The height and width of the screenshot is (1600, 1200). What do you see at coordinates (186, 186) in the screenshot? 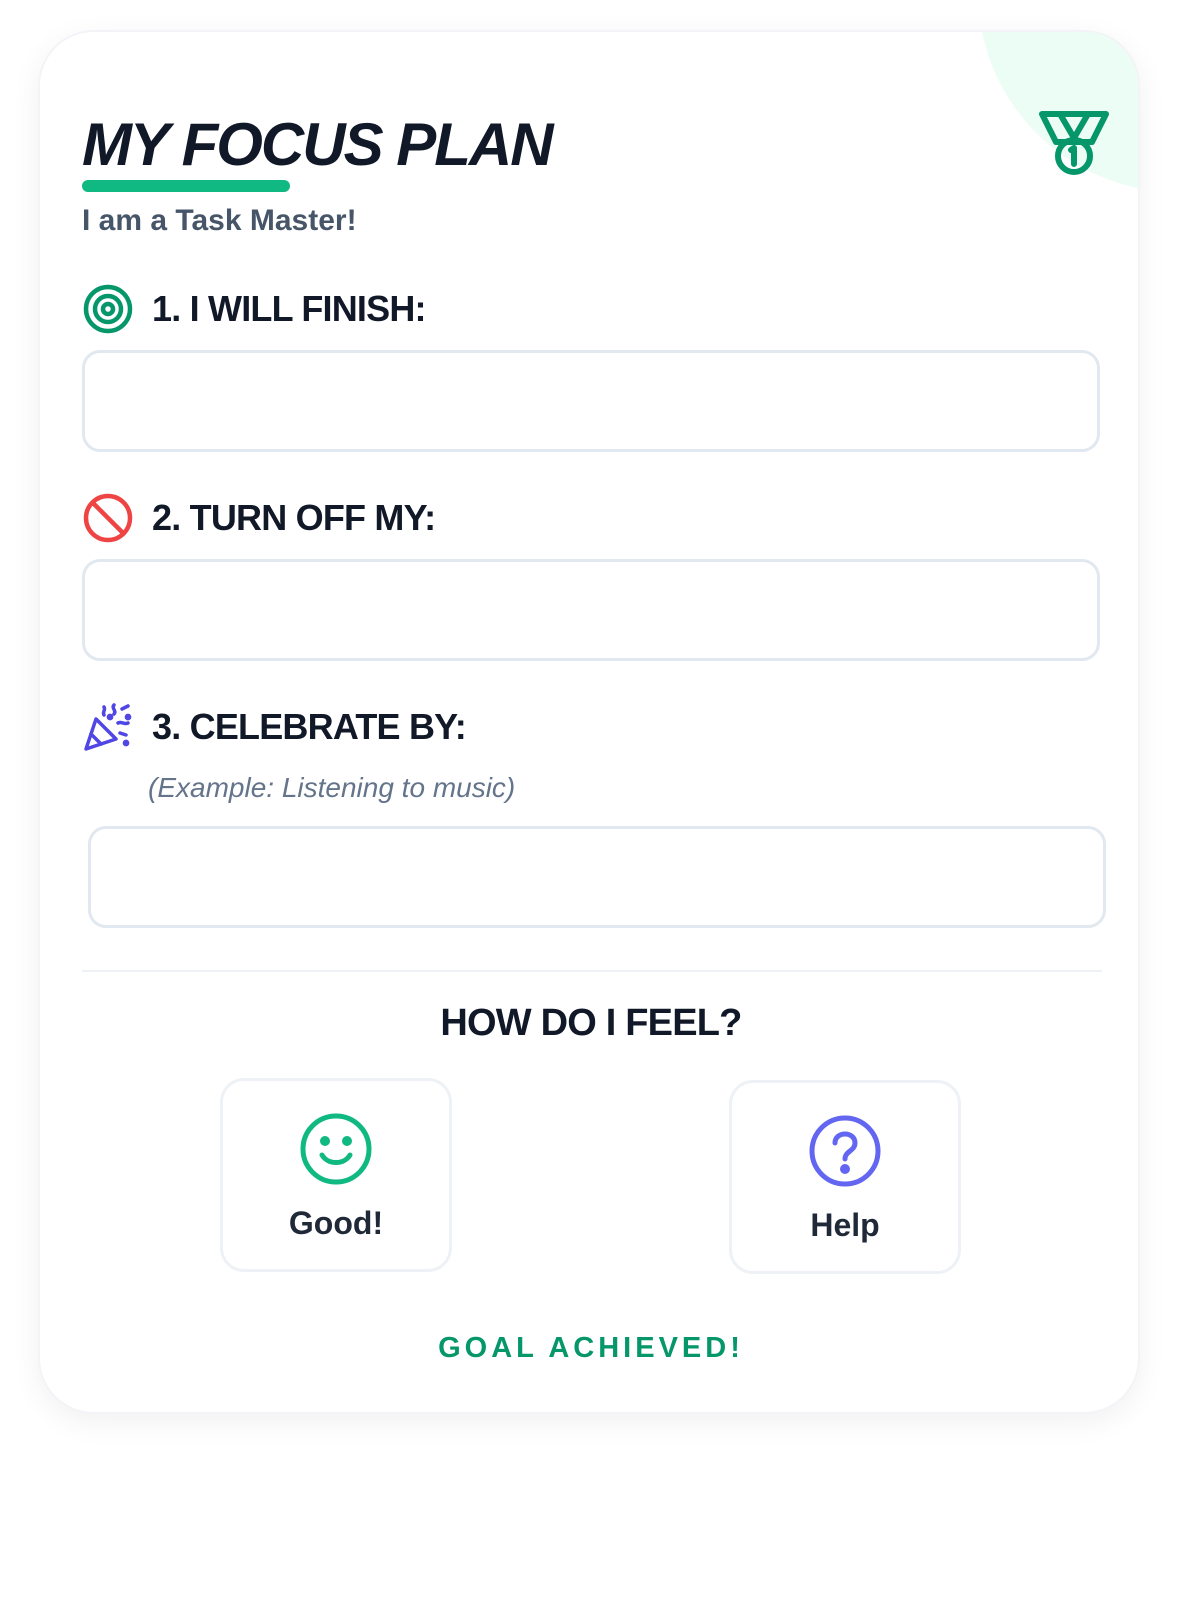
I see `title-underline` at bounding box center [186, 186].